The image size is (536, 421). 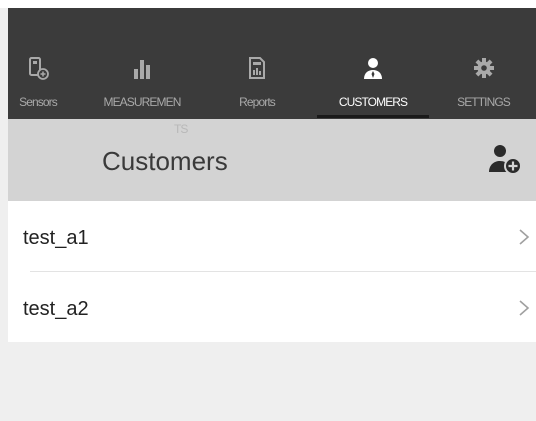 I want to click on tab-sensors: Sensors, so click(x=38, y=63).